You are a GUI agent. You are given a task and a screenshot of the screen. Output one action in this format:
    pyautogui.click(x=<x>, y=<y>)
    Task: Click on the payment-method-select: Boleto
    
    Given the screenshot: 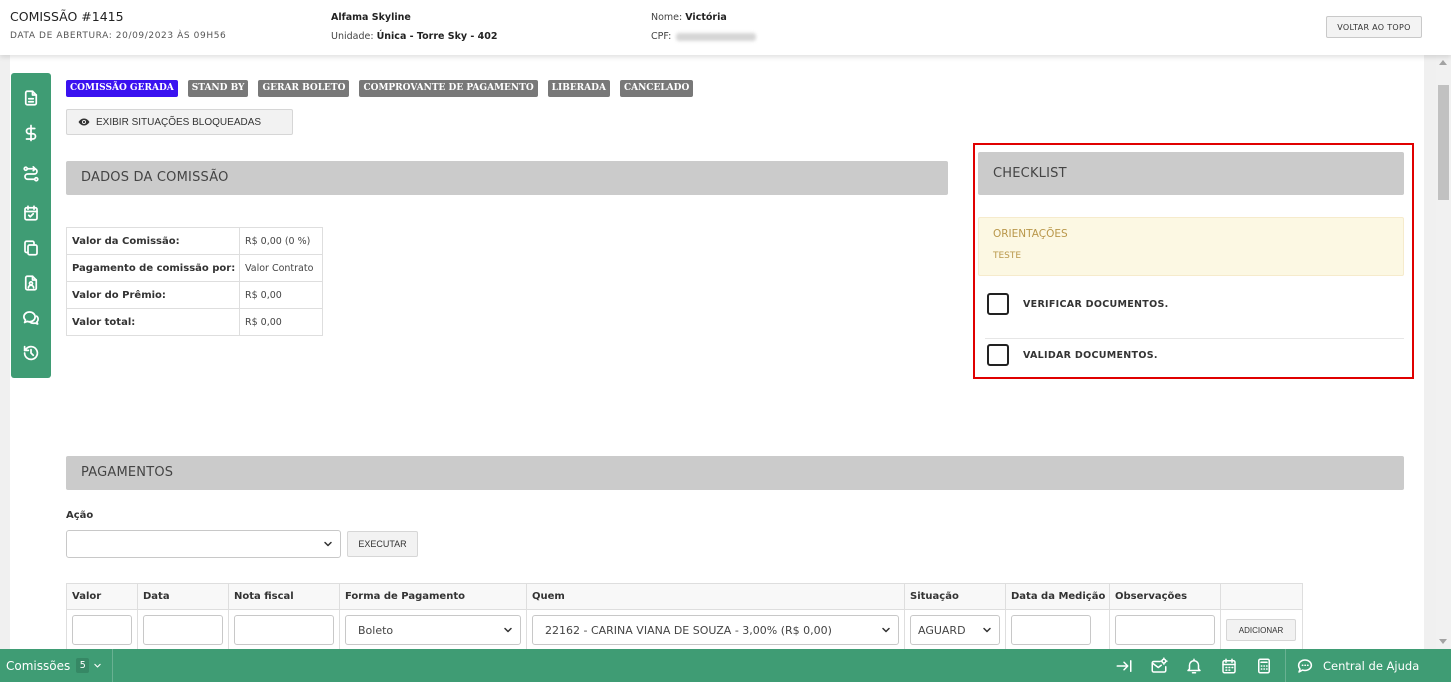 What is the action you would take?
    pyautogui.click(x=433, y=630)
    